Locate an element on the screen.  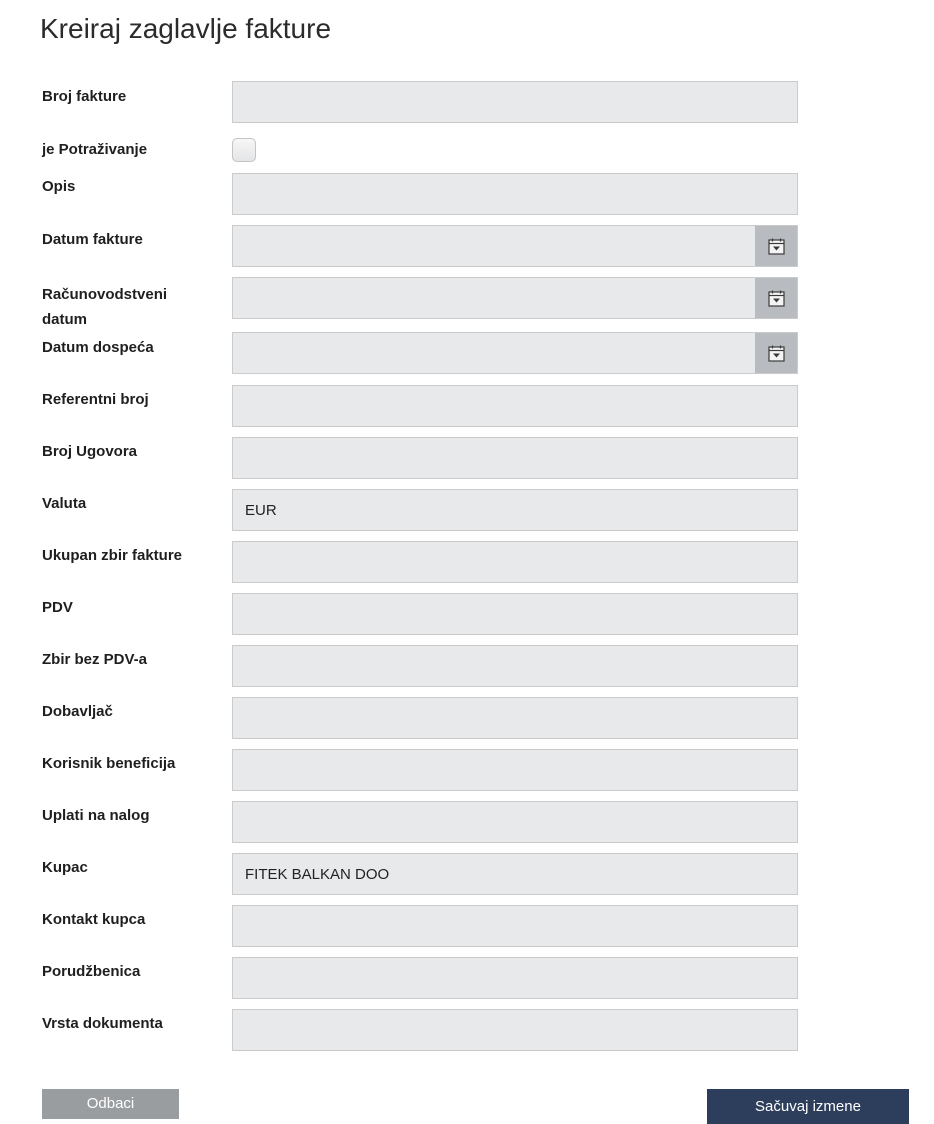
label-pdv: PDV is located at coordinates (57, 607).